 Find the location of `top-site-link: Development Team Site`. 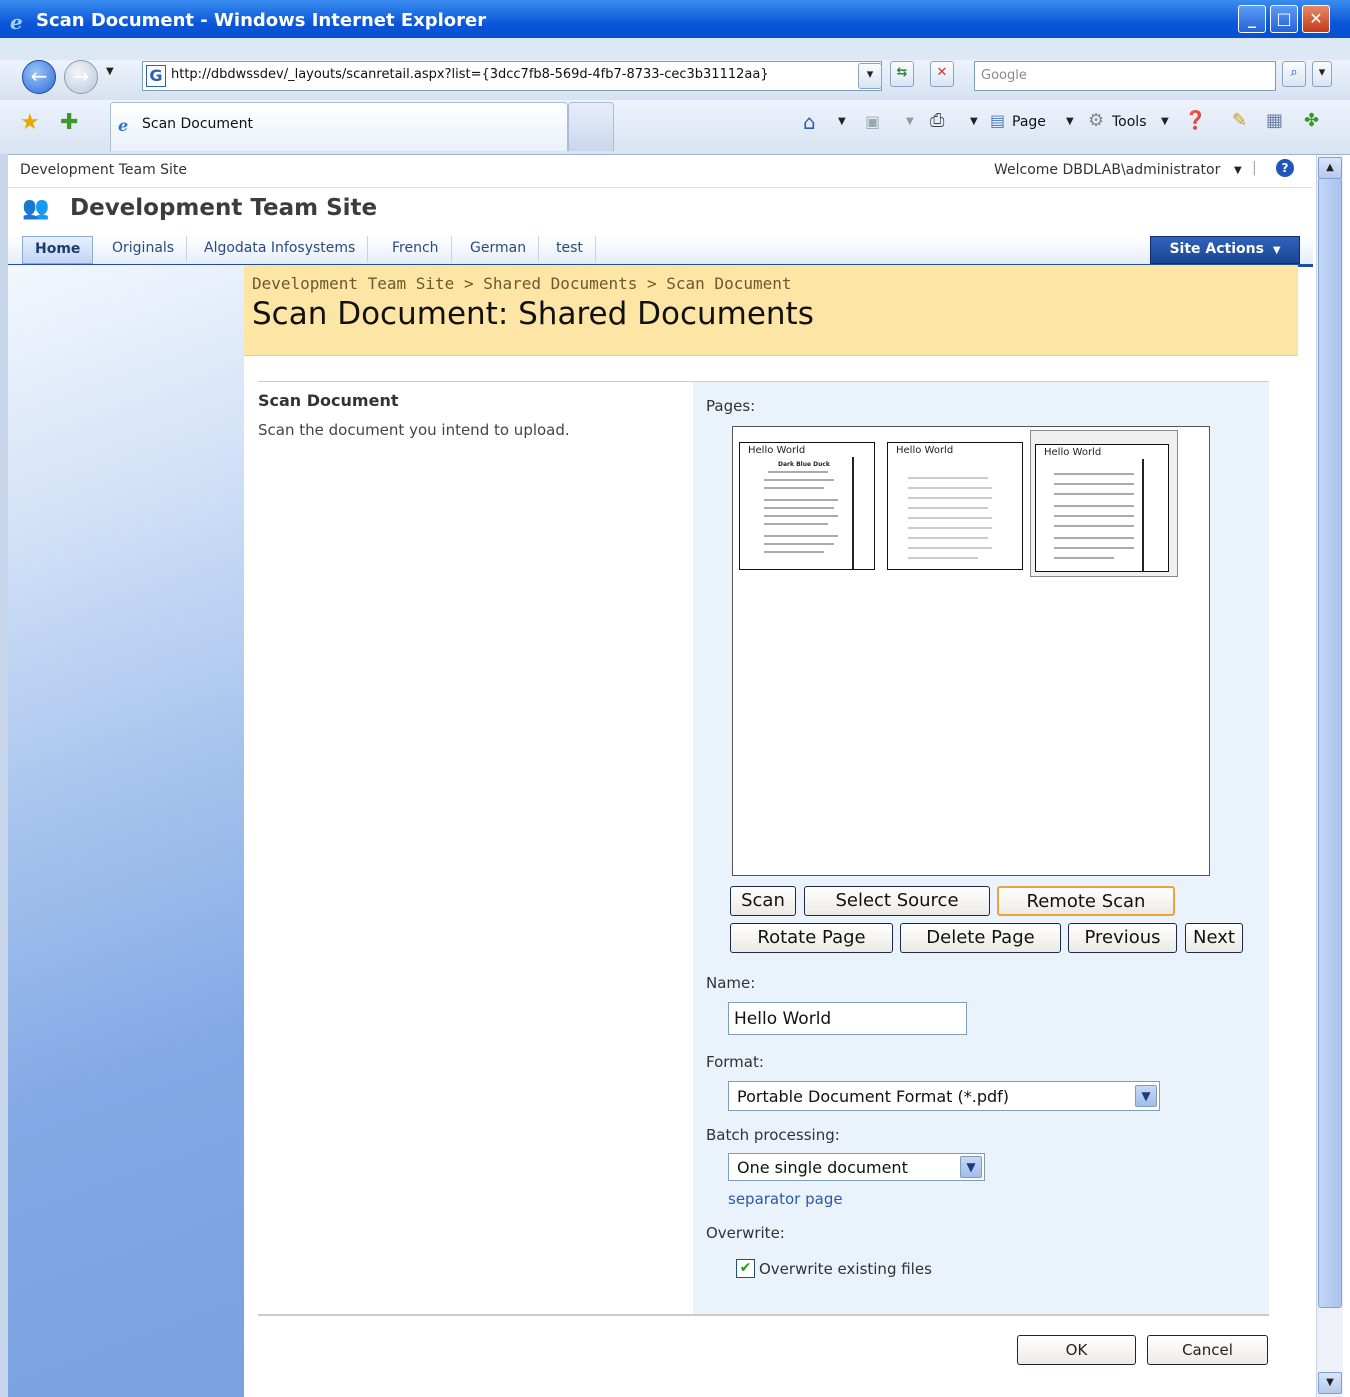

top-site-link: Development Team Site is located at coordinates (103, 170).